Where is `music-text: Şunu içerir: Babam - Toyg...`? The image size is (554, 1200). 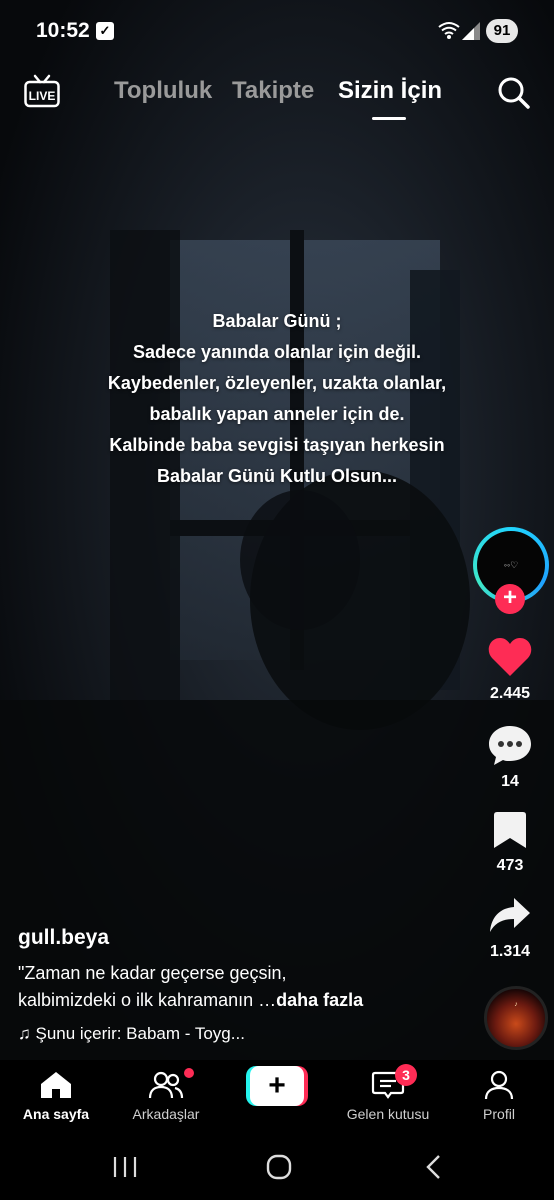 music-text: Şunu içerir: Babam - Toyg... is located at coordinates (140, 1033).